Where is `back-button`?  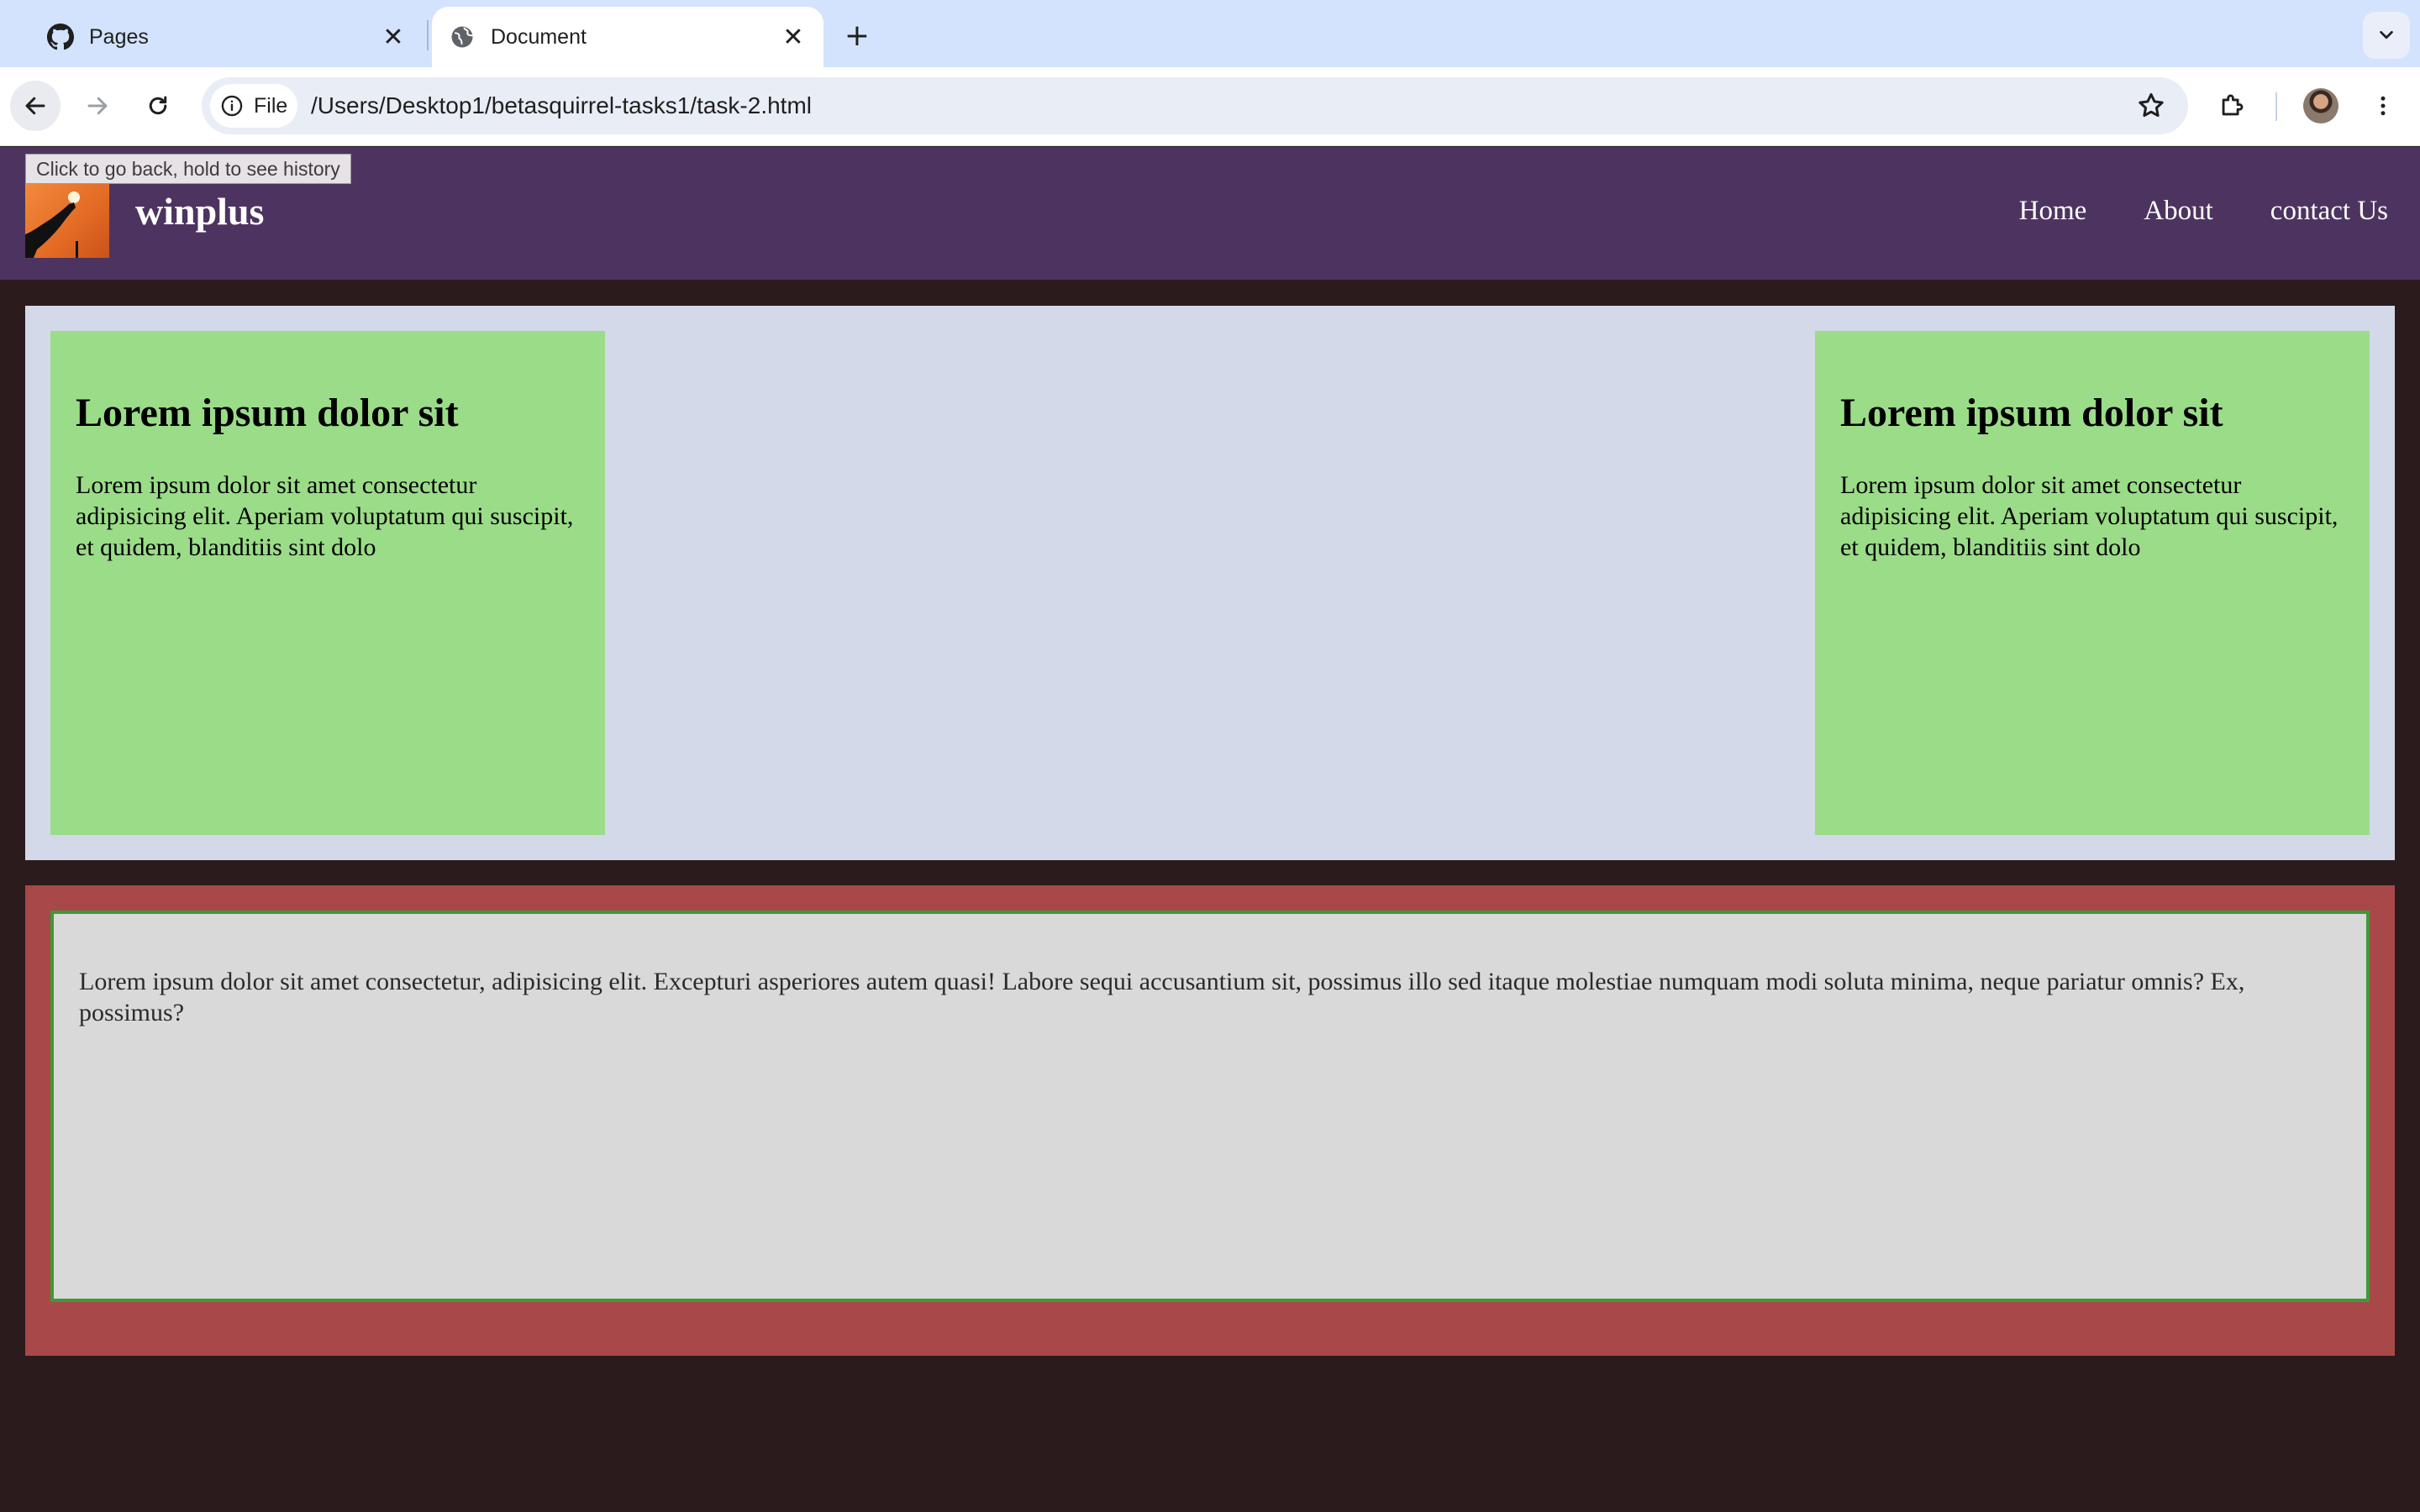
back-button is located at coordinates (35, 106).